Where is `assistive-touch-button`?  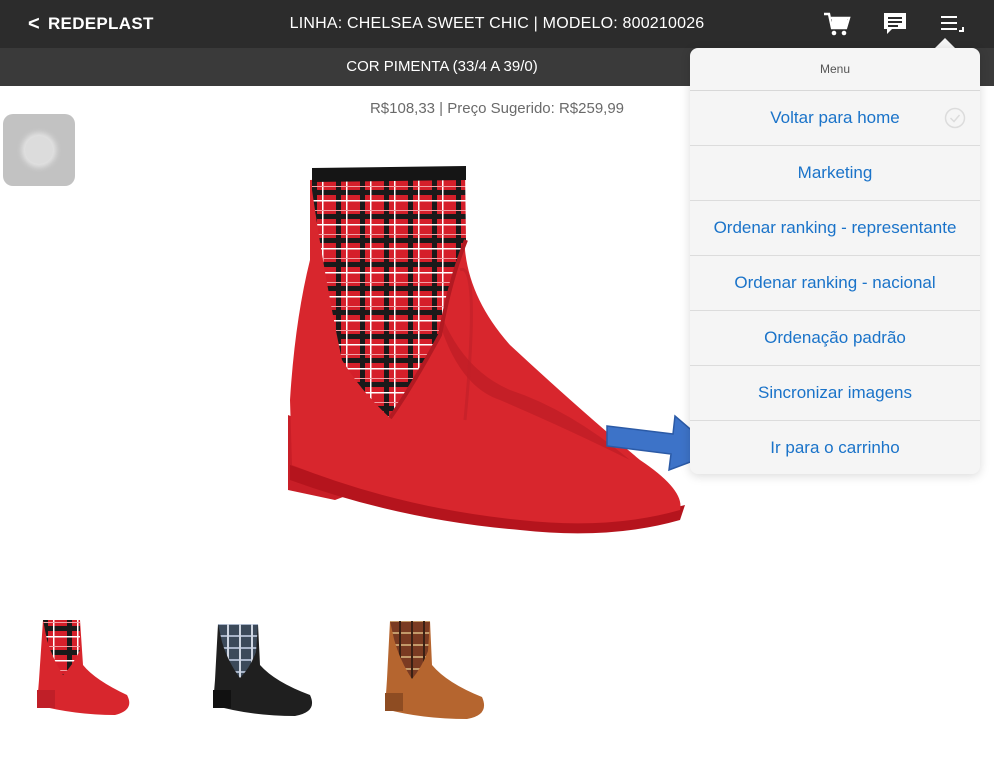
assistive-touch-button is located at coordinates (39, 150).